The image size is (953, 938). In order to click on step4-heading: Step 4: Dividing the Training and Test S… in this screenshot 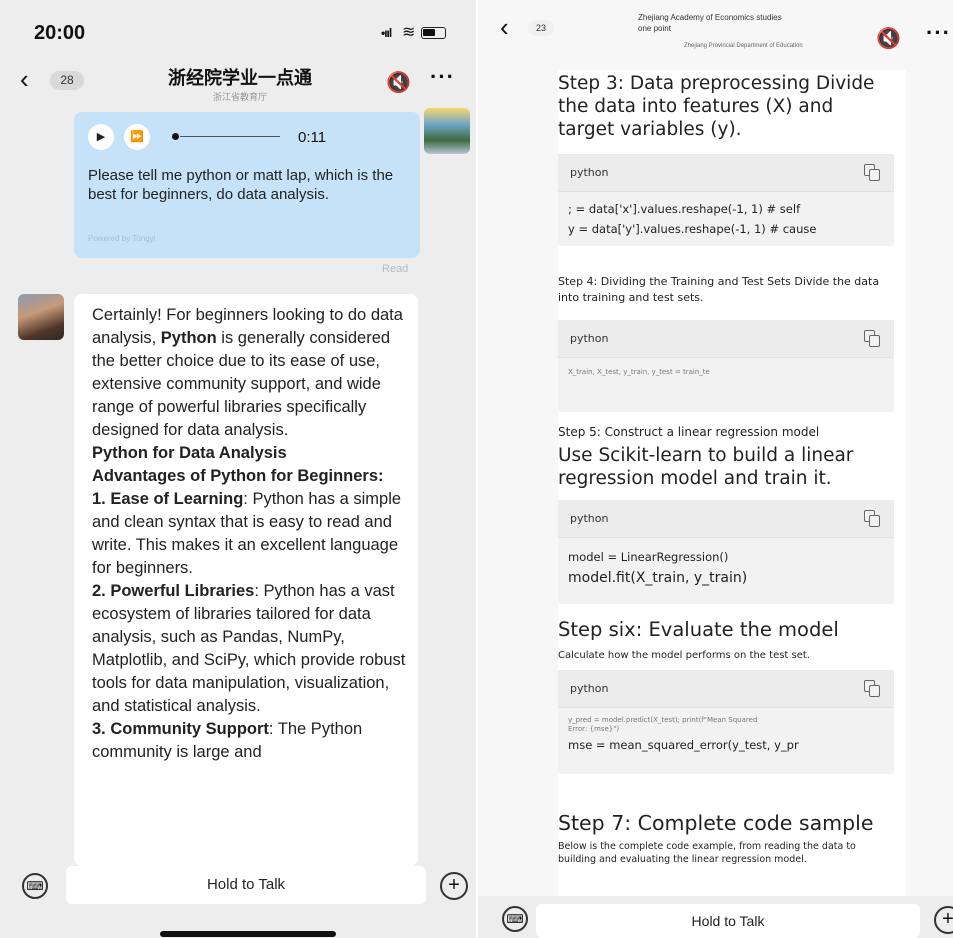, I will do `click(719, 289)`.